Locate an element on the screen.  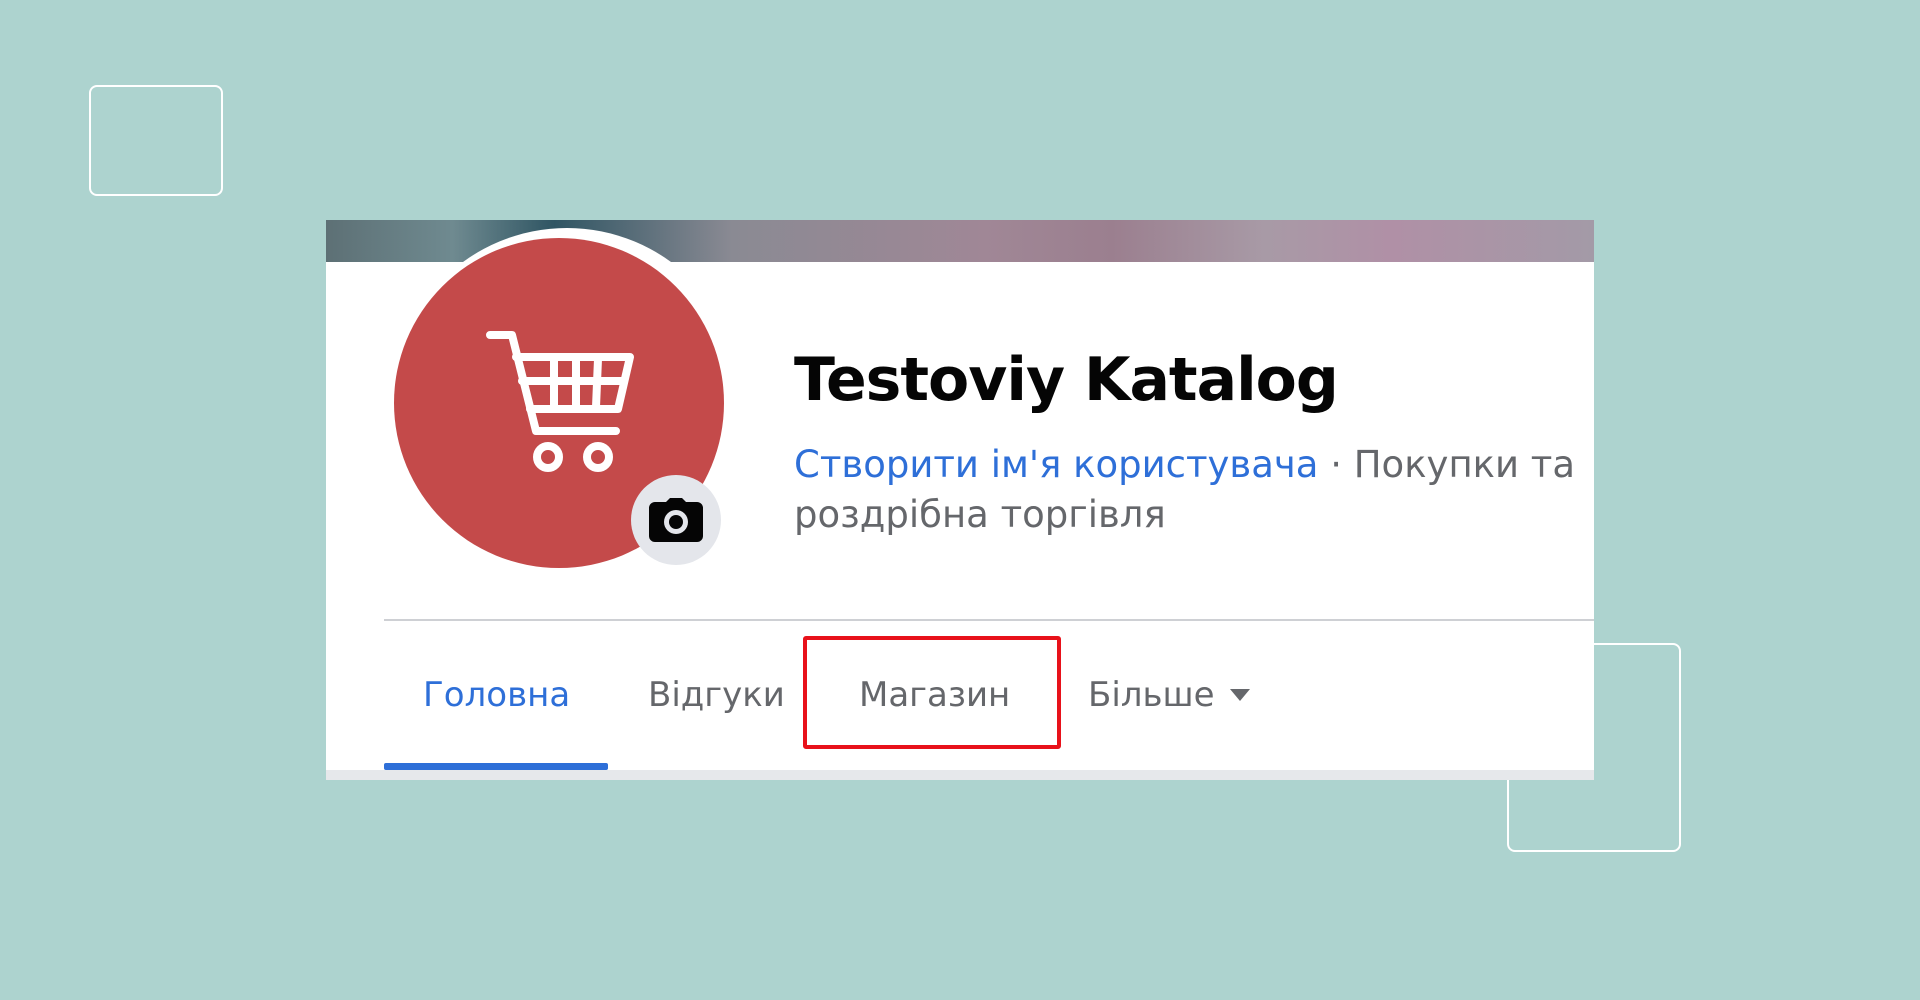
tab-more: Більше is located at coordinates (1169, 695).